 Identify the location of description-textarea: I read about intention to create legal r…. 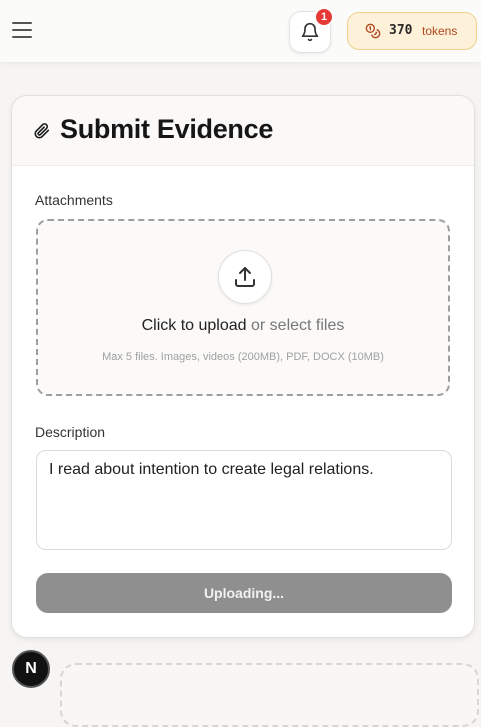
(244, 500).